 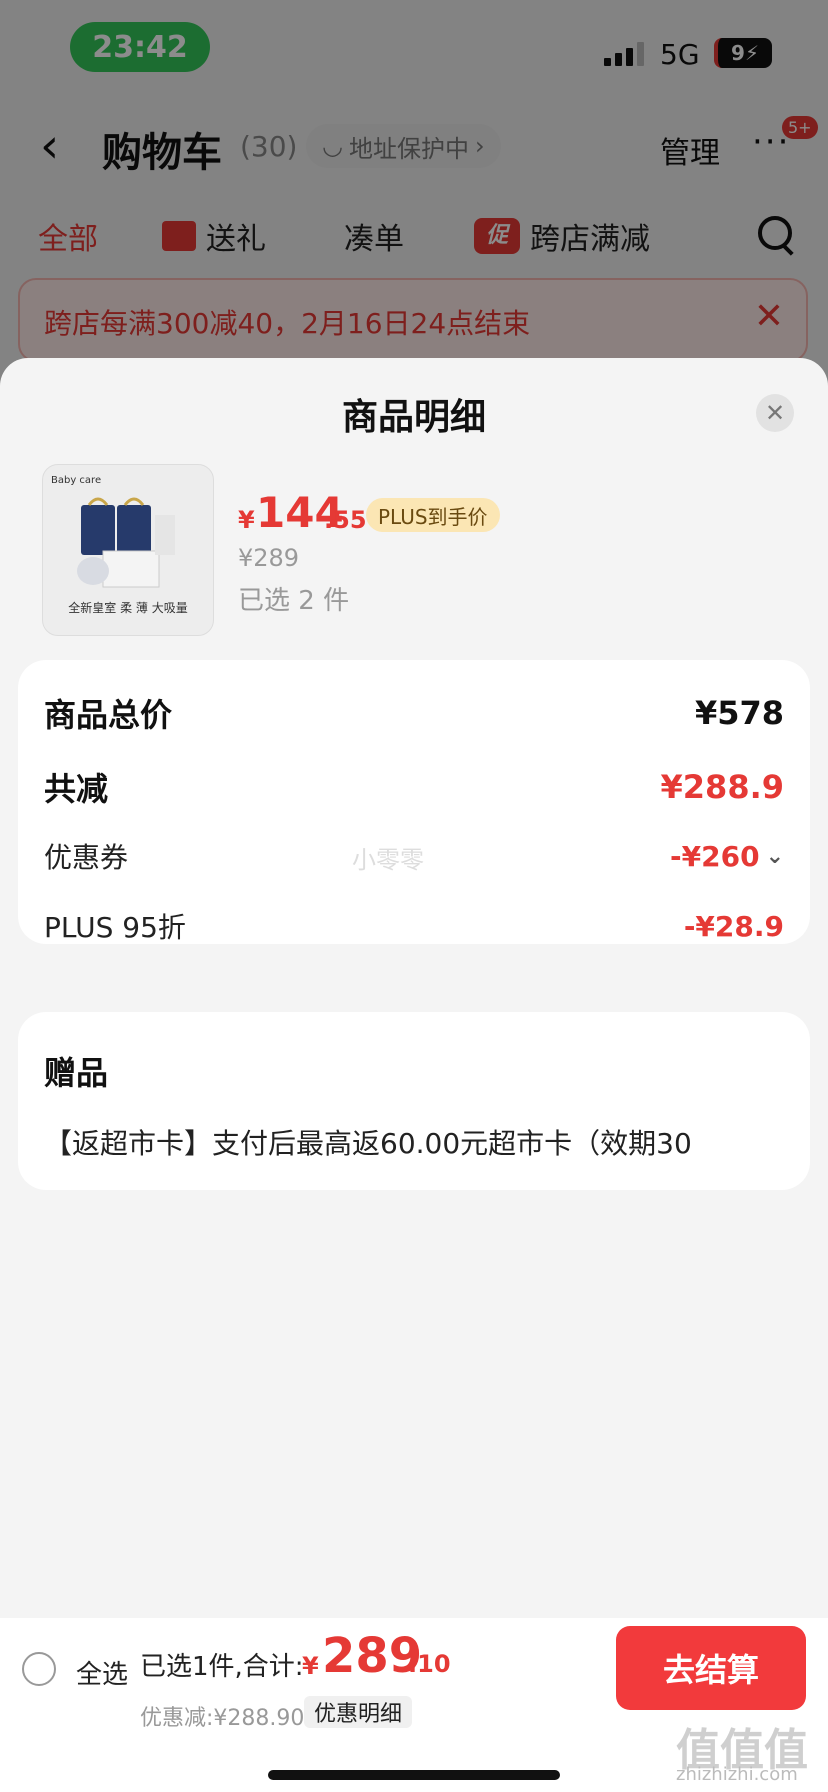 What do you see at coordinates (76, 789) in the screenshot?
I see `total-reduction-label: 共减` at bounding box center [76, 789].